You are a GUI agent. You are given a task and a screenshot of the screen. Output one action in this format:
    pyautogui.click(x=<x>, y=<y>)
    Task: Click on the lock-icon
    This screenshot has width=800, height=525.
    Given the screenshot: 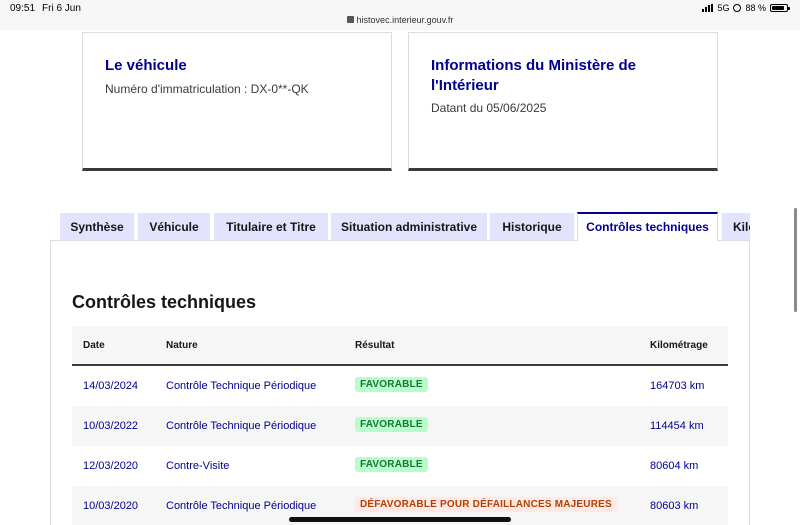 What is the action you would take?
    pyautogui.click(x=350, y=19)
    